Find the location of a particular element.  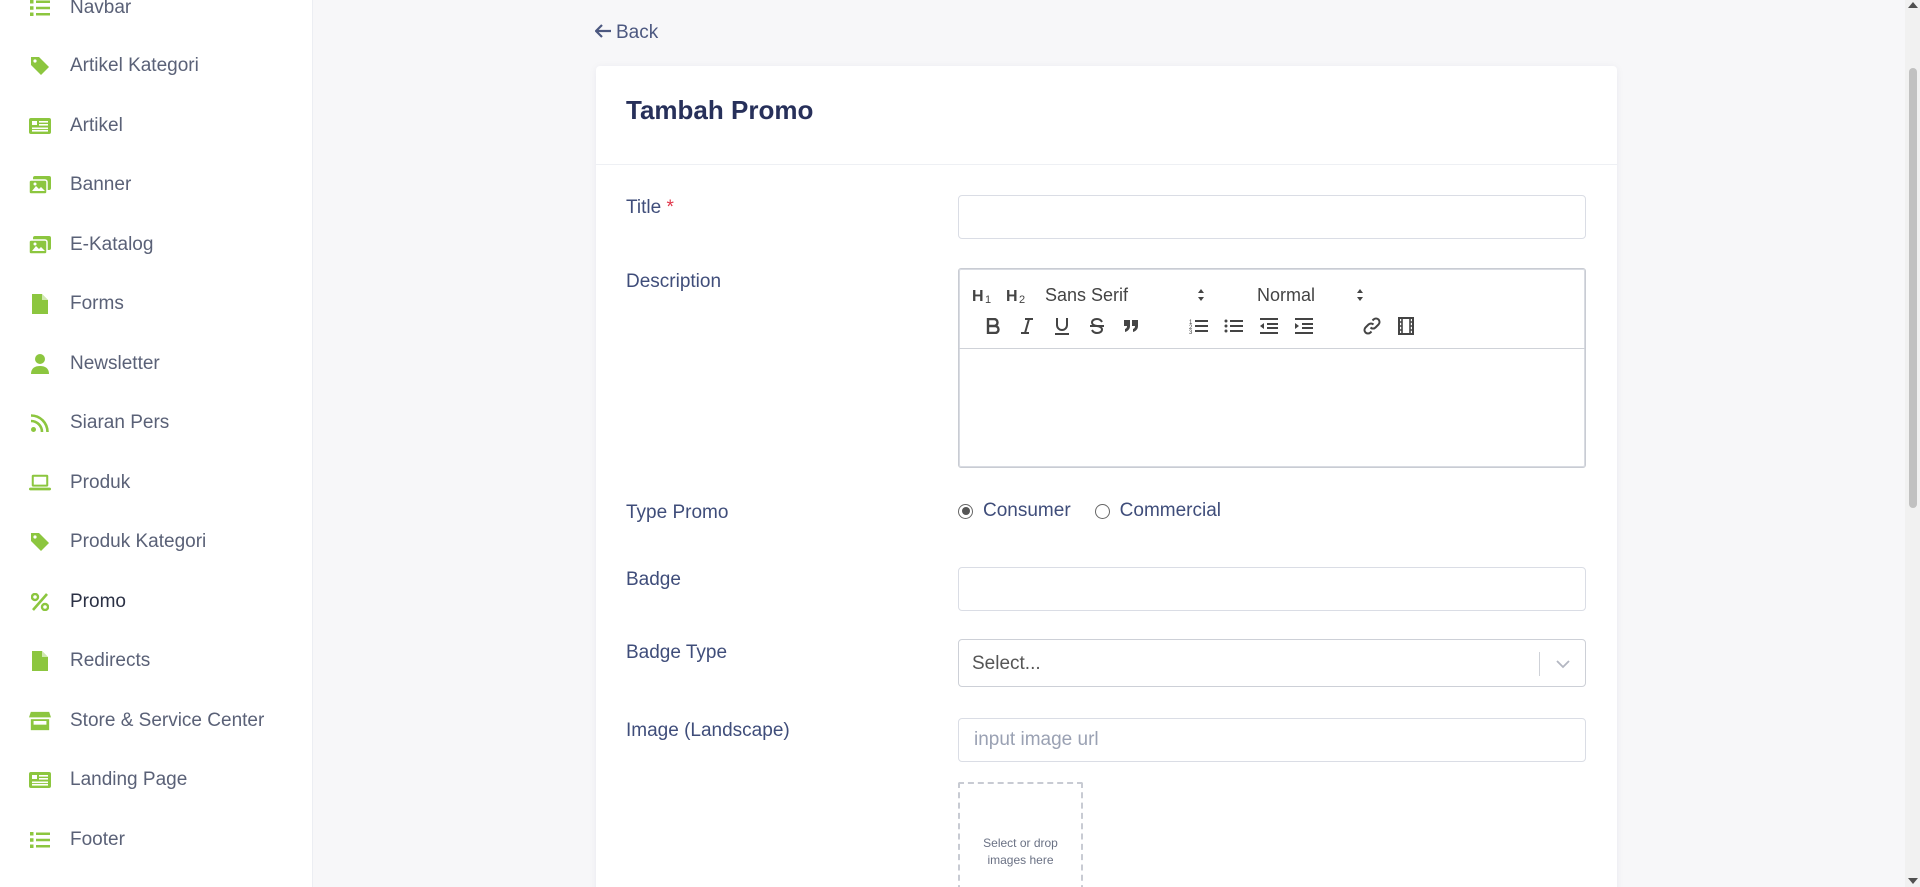

consumer-radio-label: Consumer is located at coordinates (1027, 510).